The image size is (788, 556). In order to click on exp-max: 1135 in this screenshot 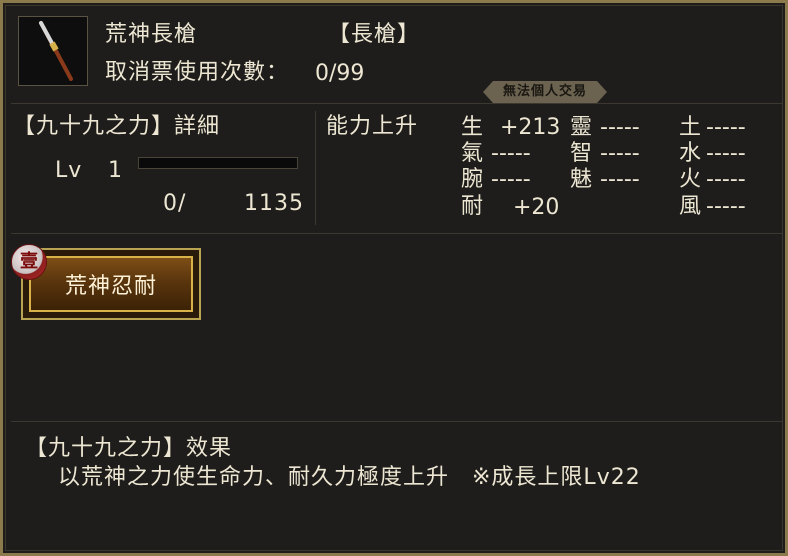, I will do `click(274, 203)`.